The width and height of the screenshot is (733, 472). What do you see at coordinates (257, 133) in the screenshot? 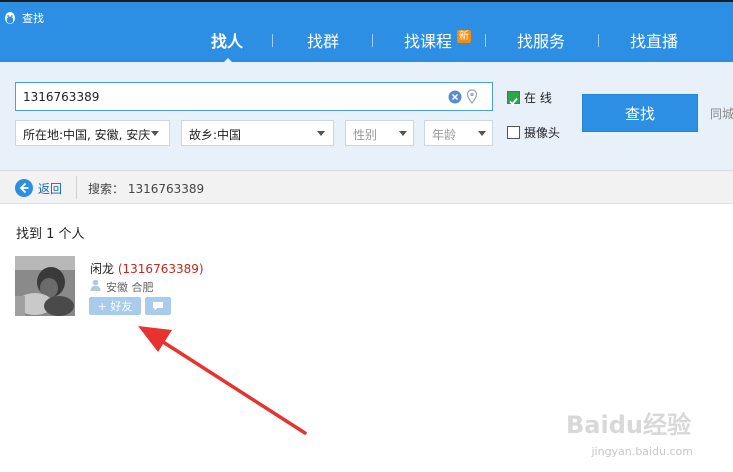
I see `hometown-dropdown: 故乡:中国` at bounding box center [257, 133].